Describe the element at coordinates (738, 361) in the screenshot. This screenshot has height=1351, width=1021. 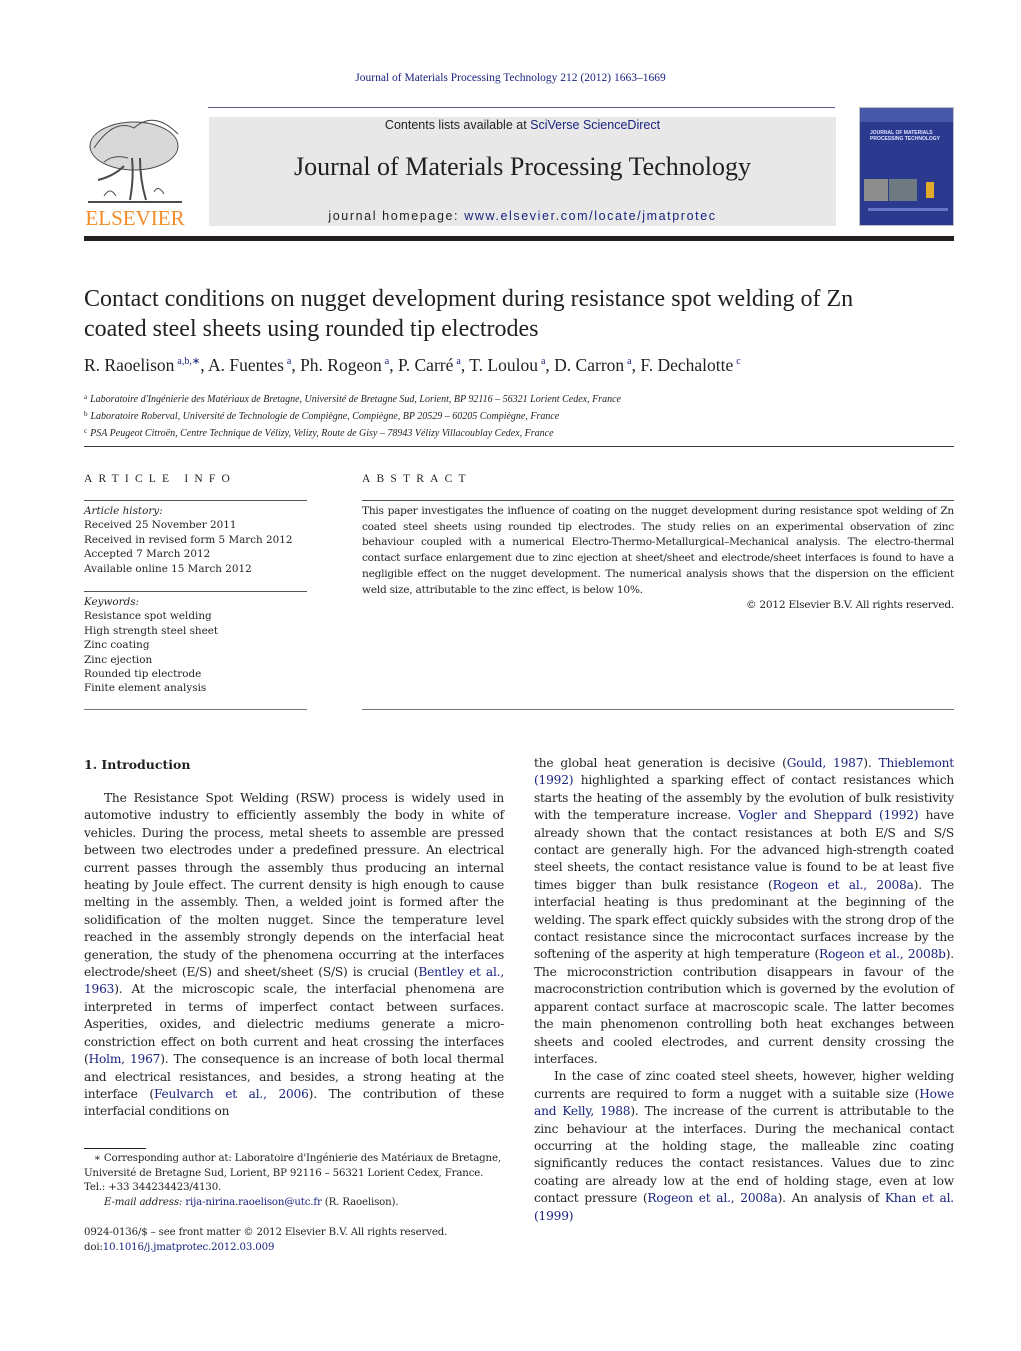
I see `author-affiliation-marker: c` at that location.